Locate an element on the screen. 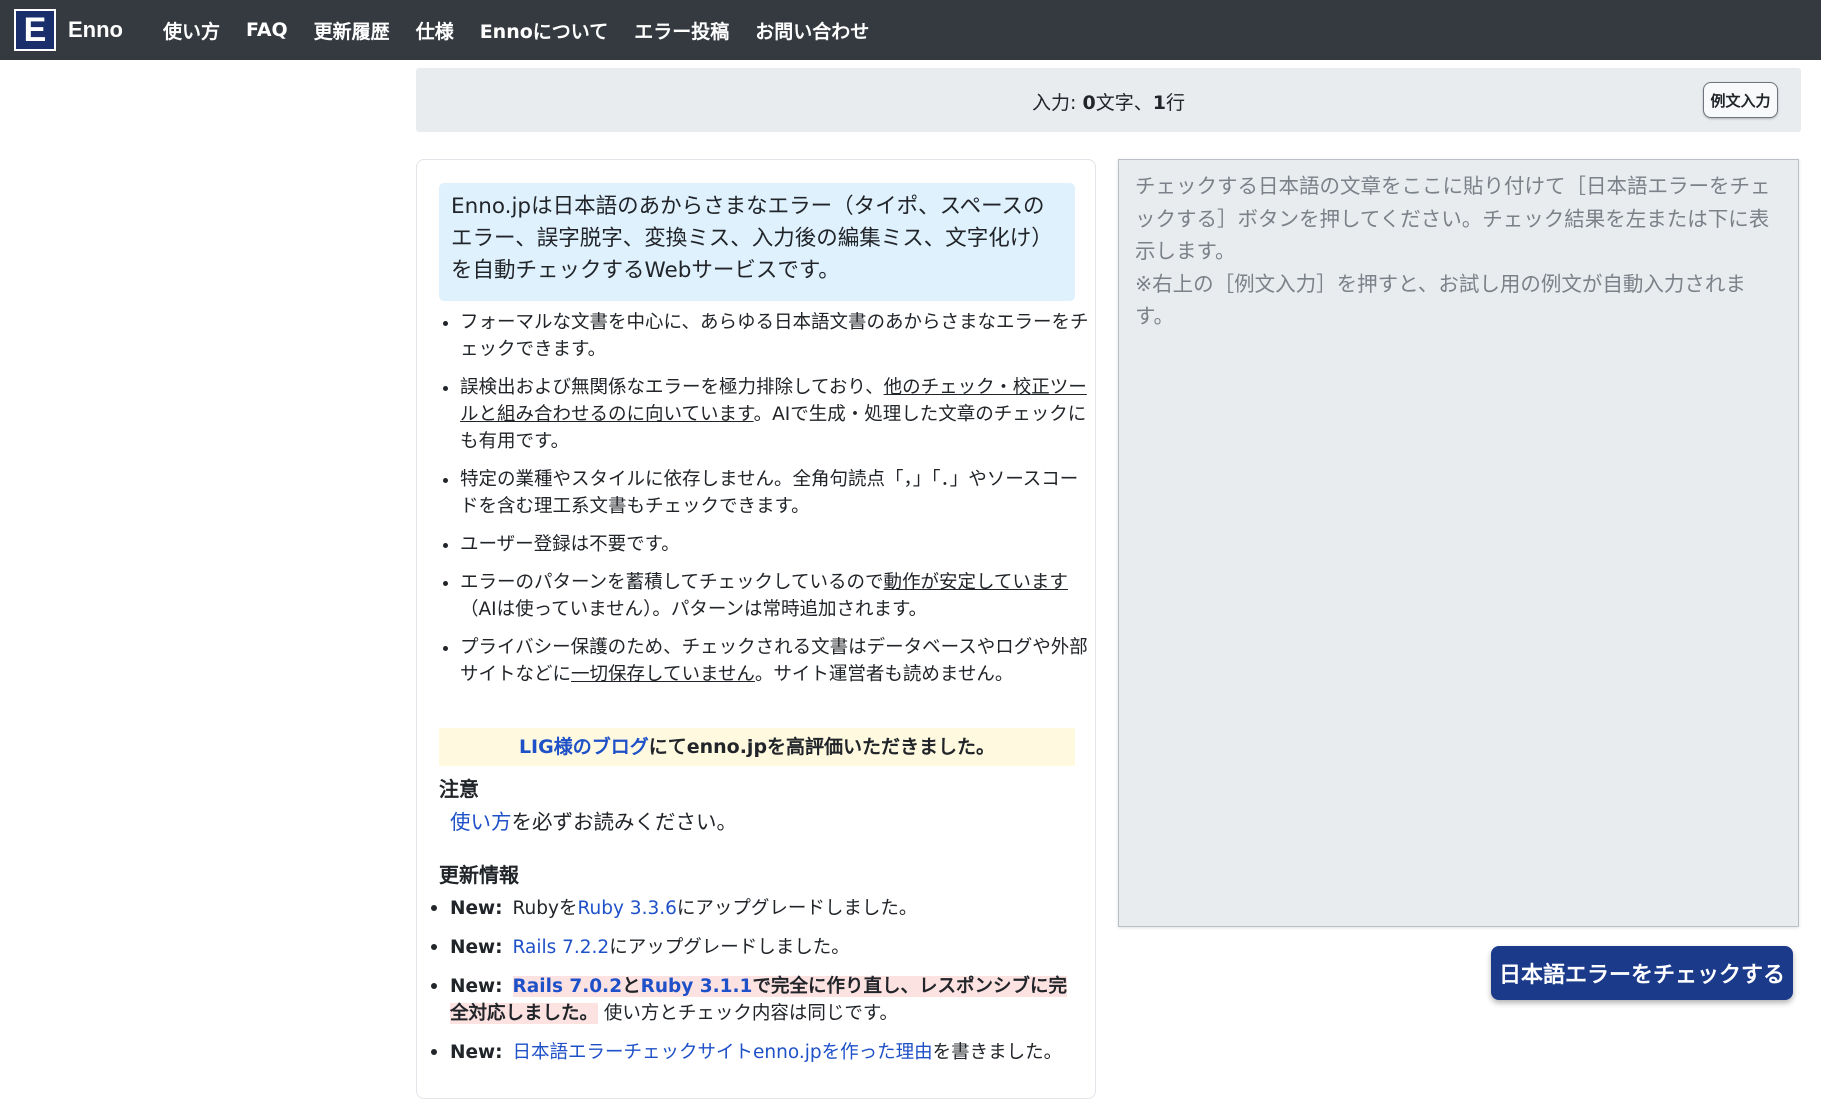 The height and width of the screenshot is (1099, 1821). nav-usage: 使い方 is located at coordinates (191, 30).